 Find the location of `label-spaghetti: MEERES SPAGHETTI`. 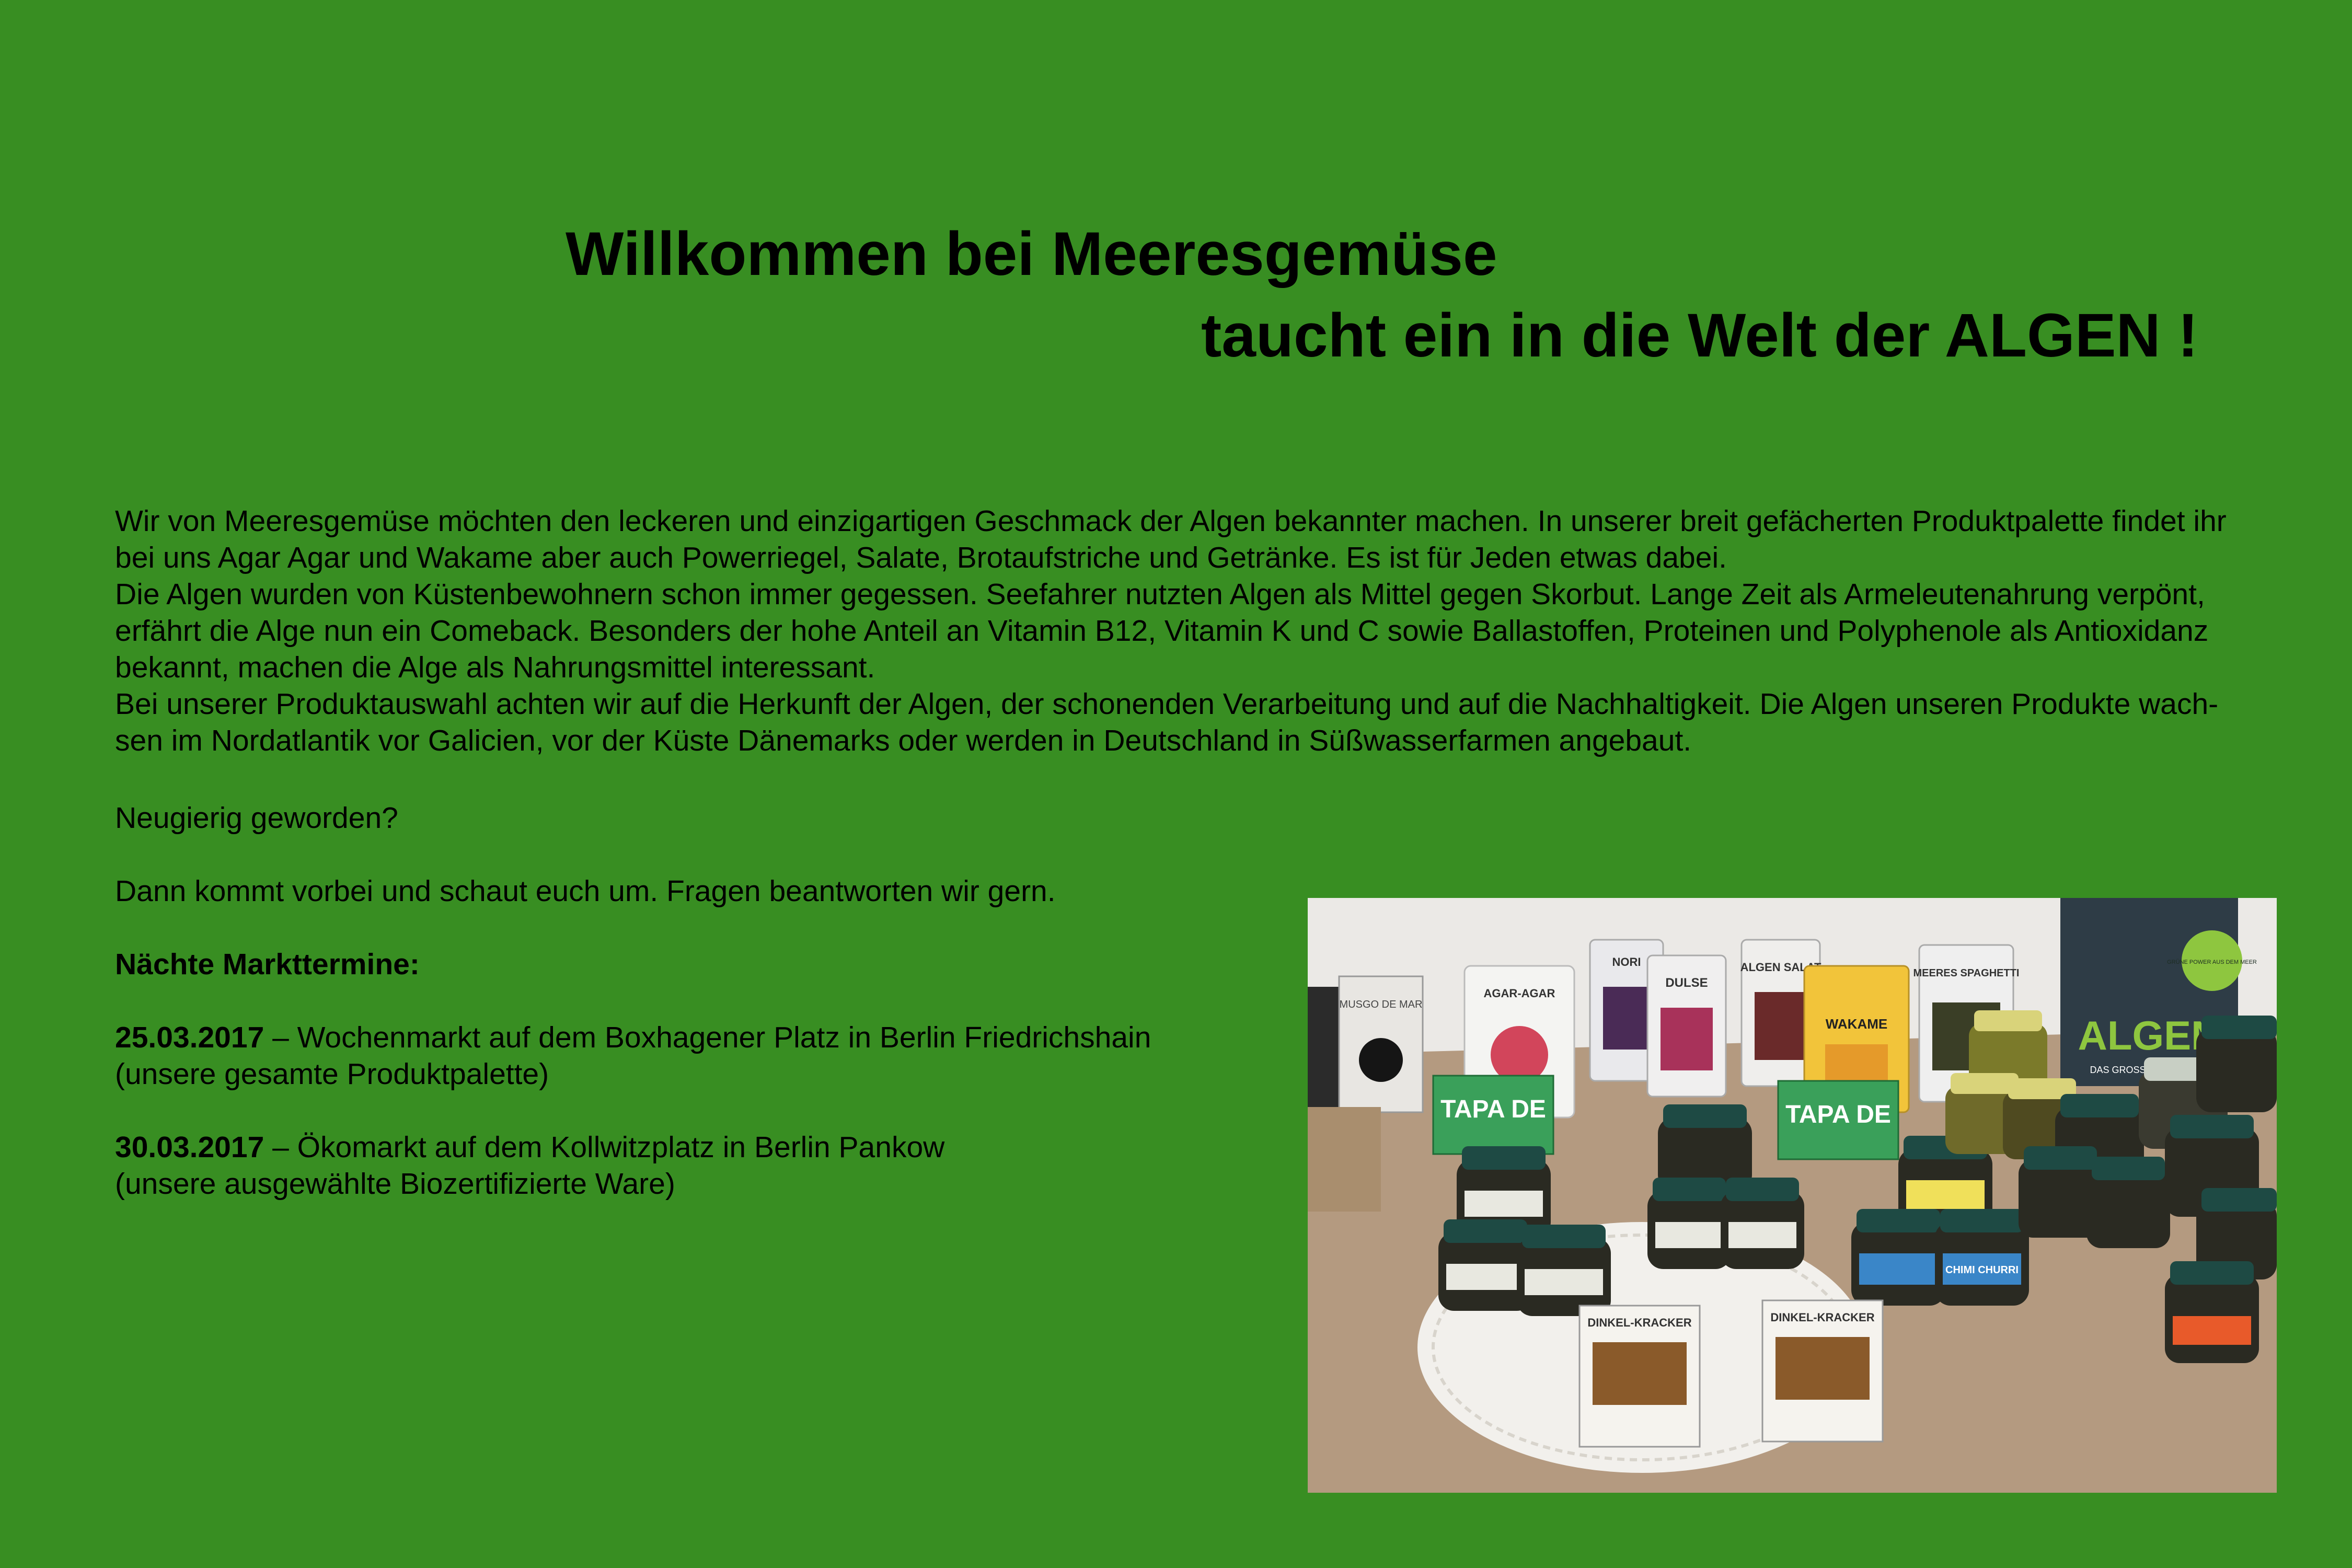

label-spaghetti: MEERES SPAGHETTI is located at coordinates (1966, 973).